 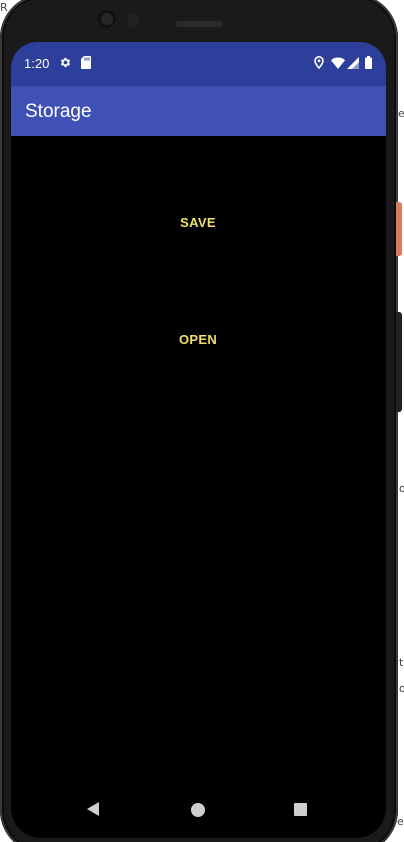 What do you see at coordinates (86, 65) in the screenshot?
I see `sd-card-icon` at bounding box center [86, 65].